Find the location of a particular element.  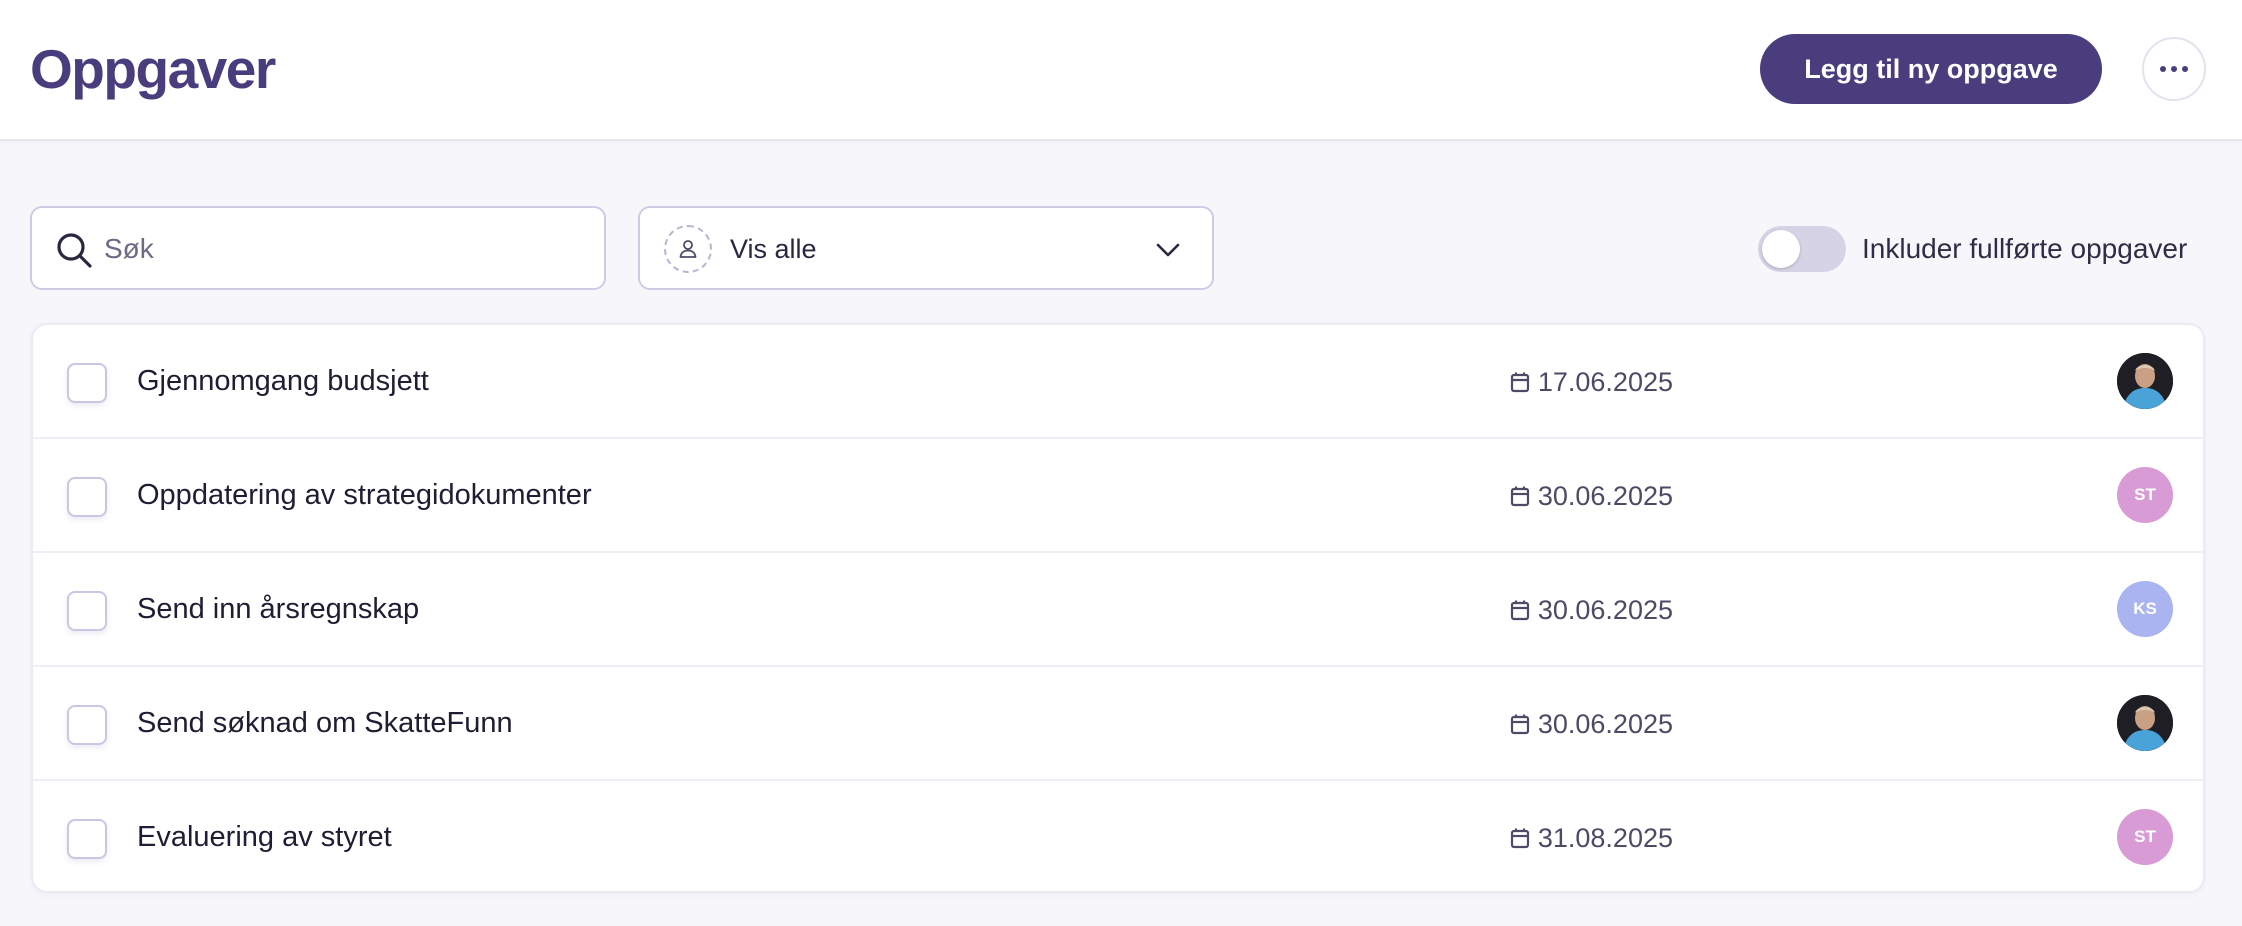

task-row: Evaluering av styret 31.08.2025 ST is located at coordinates (1118, 836).